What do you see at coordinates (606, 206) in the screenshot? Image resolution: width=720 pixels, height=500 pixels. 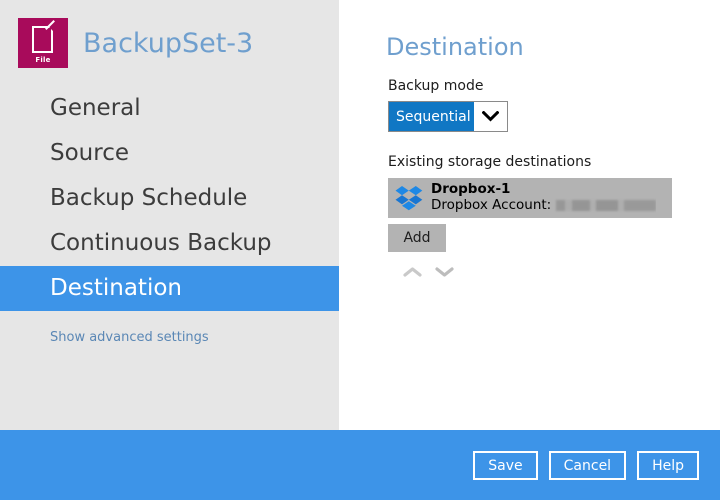 I see `destination-account-value-redacted` at bounding box center [606, 206].